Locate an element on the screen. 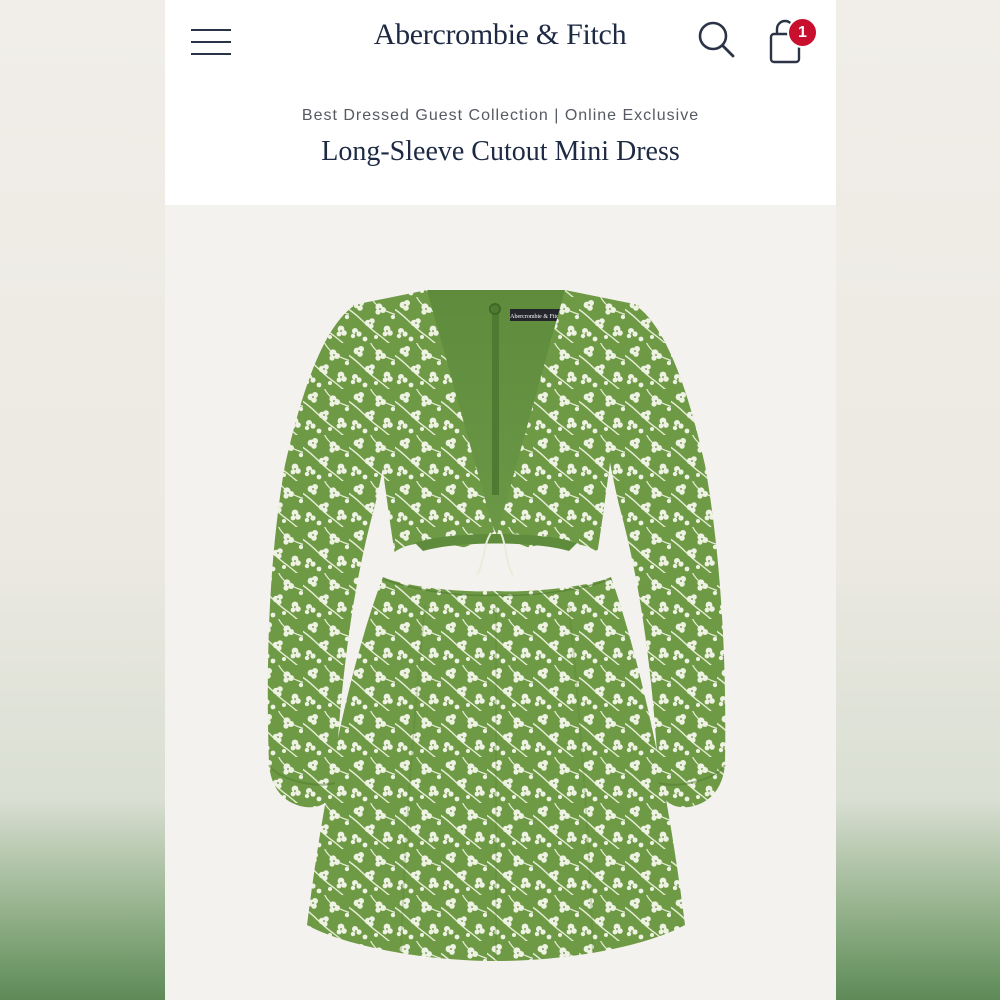 The image size is (1000, 1000). brand-logo: Abercrombie & Fitch is located at coordinates (500, 35).